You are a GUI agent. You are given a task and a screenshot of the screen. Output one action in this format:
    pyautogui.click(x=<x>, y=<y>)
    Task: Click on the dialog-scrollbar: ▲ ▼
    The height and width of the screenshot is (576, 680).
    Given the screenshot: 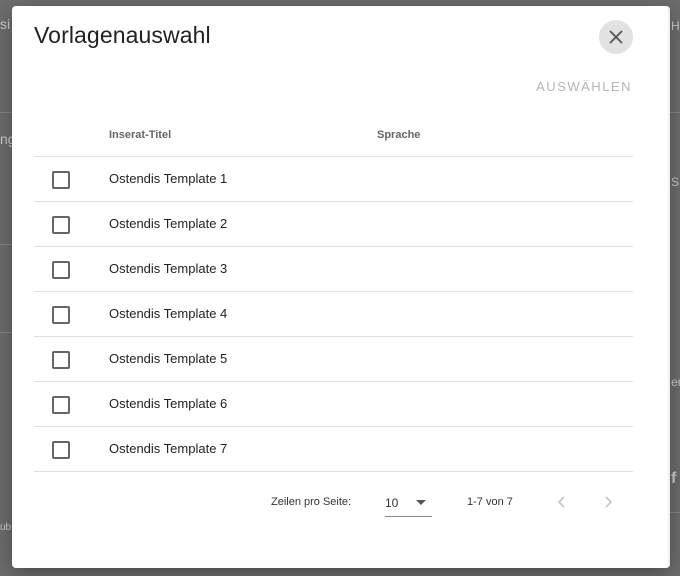 What is the action you would take?
    pyautogui.click(x=669, y=287)
    